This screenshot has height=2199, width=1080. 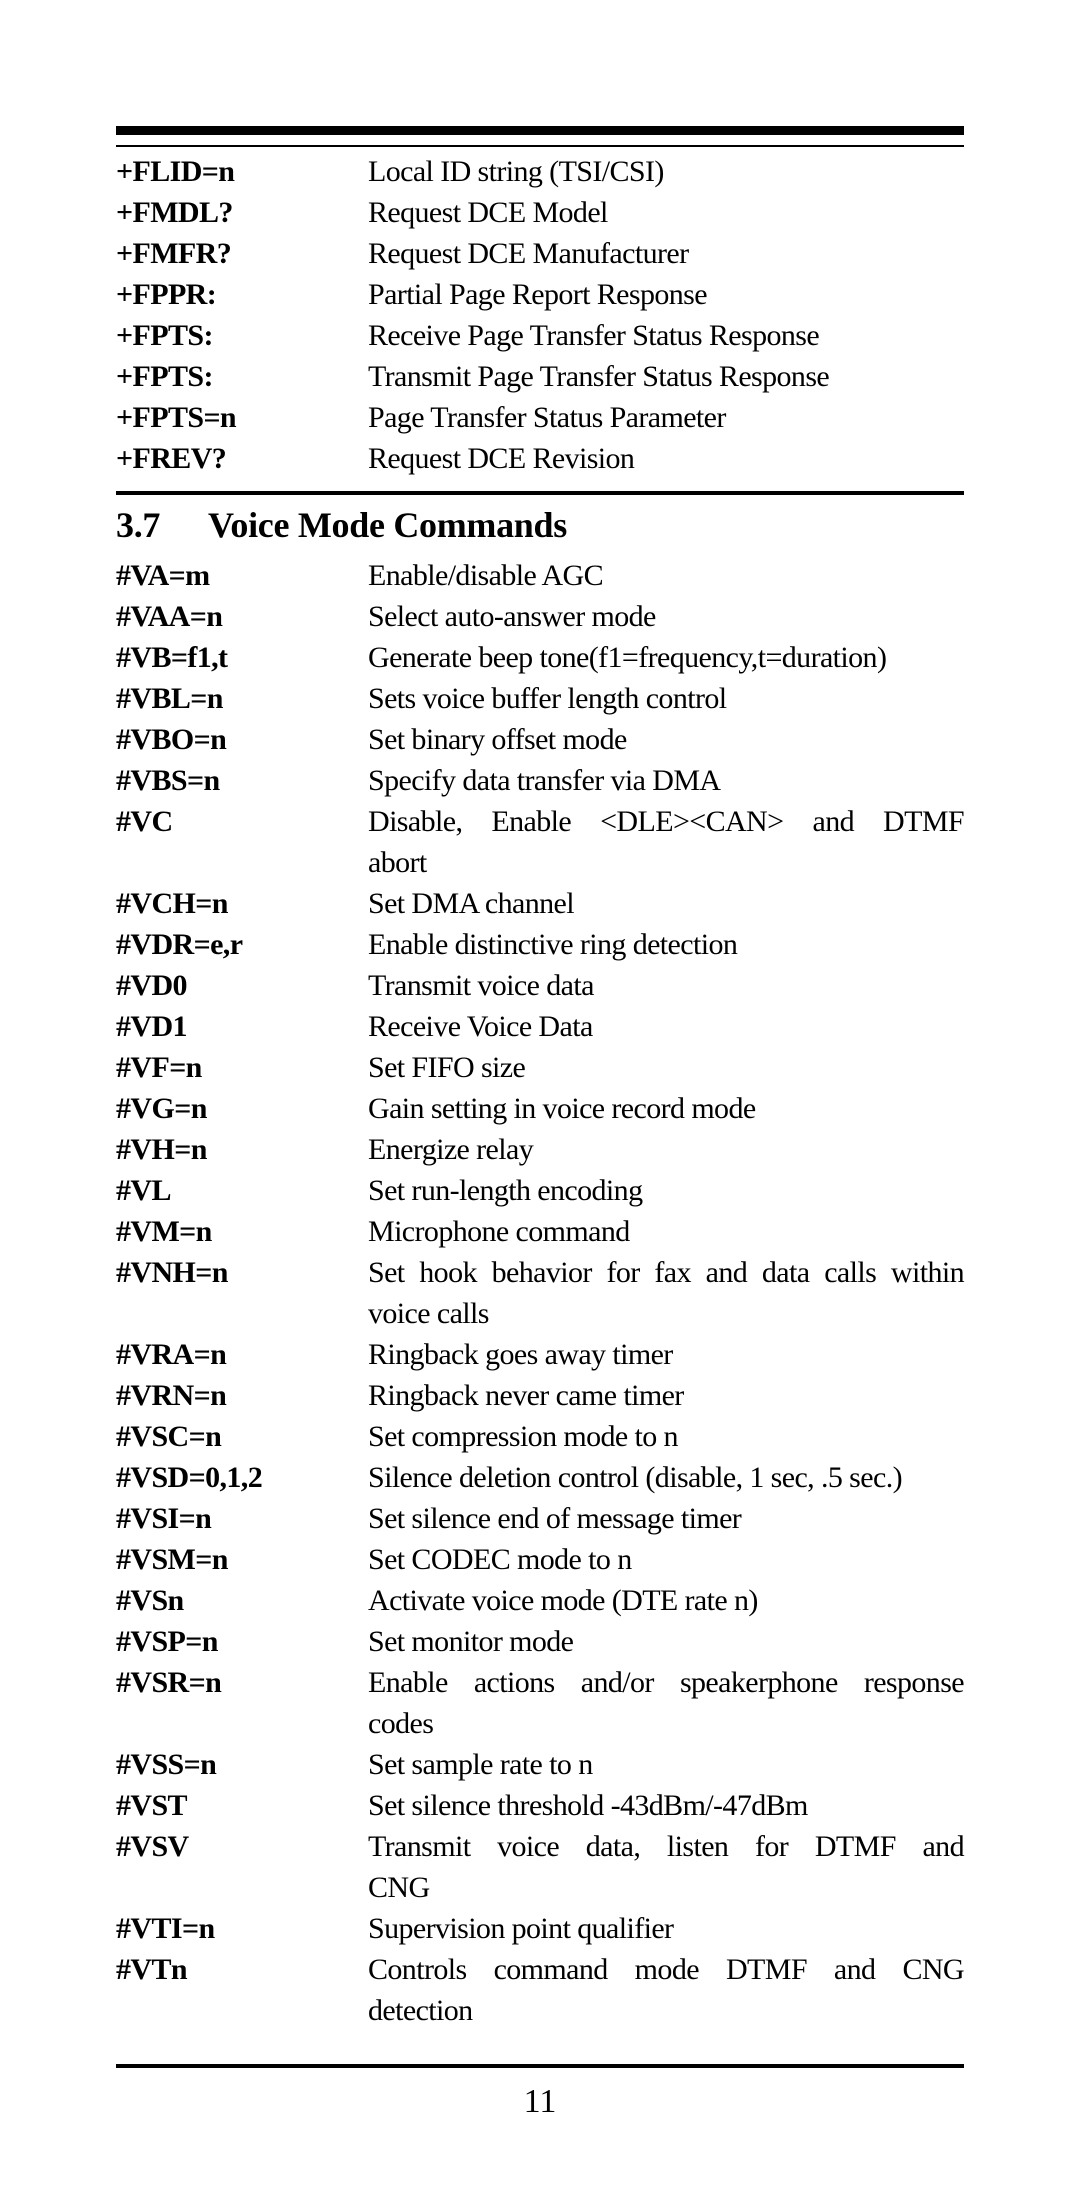 What do you see at coordinates (164, 1231) in the screenshot?
I see `command-name: #VM=n` at bounding box center [164, 1231].